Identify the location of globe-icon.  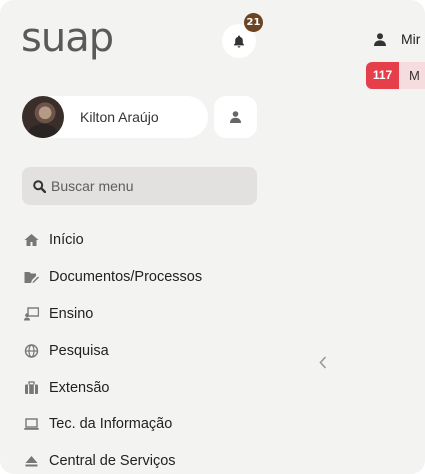
(31, 351).